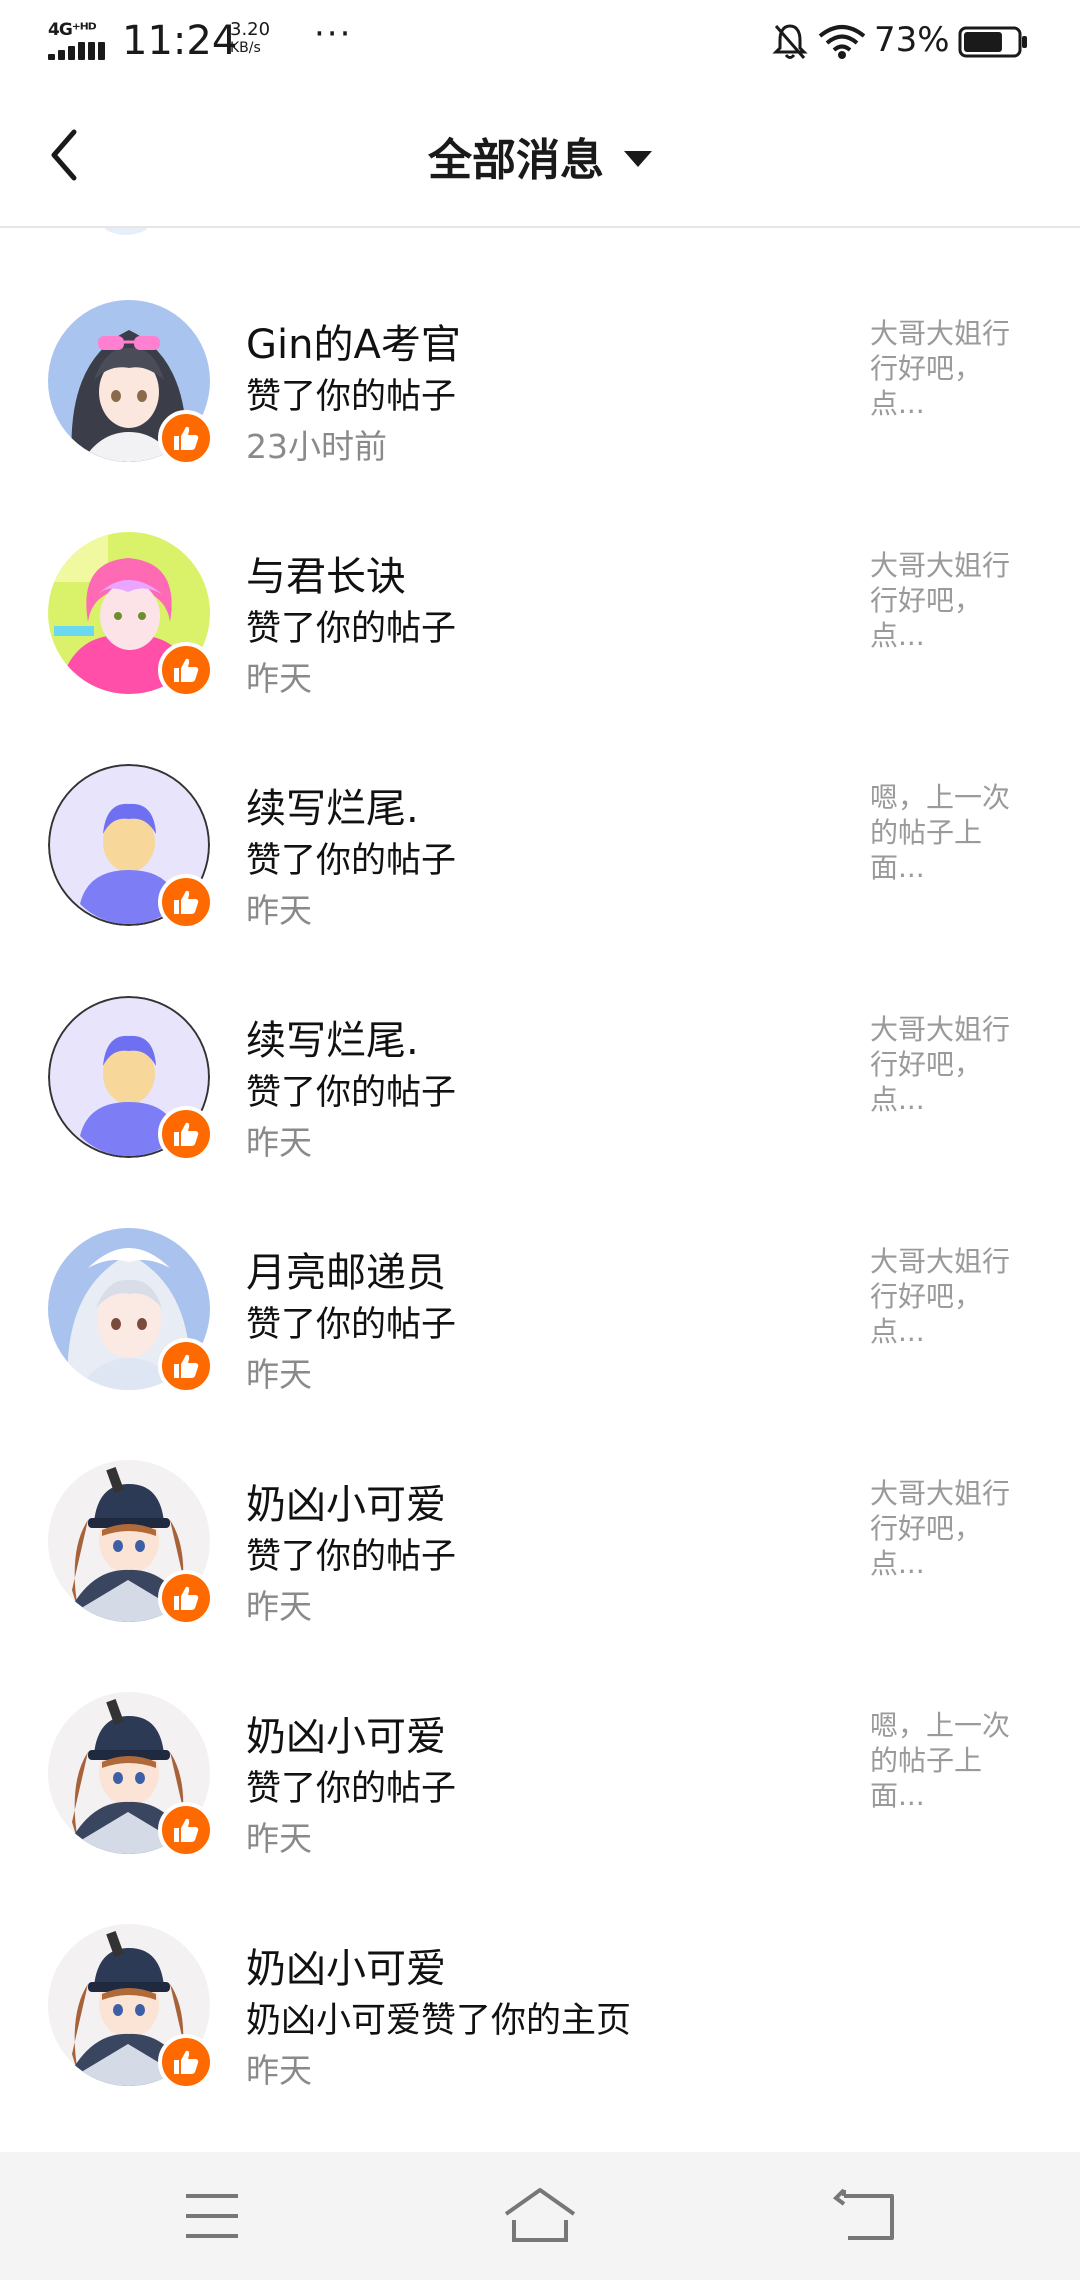  Describe the element at coordinates (326, 573) in the screenshot. I see `sender-name: 与君长诀` at that location.